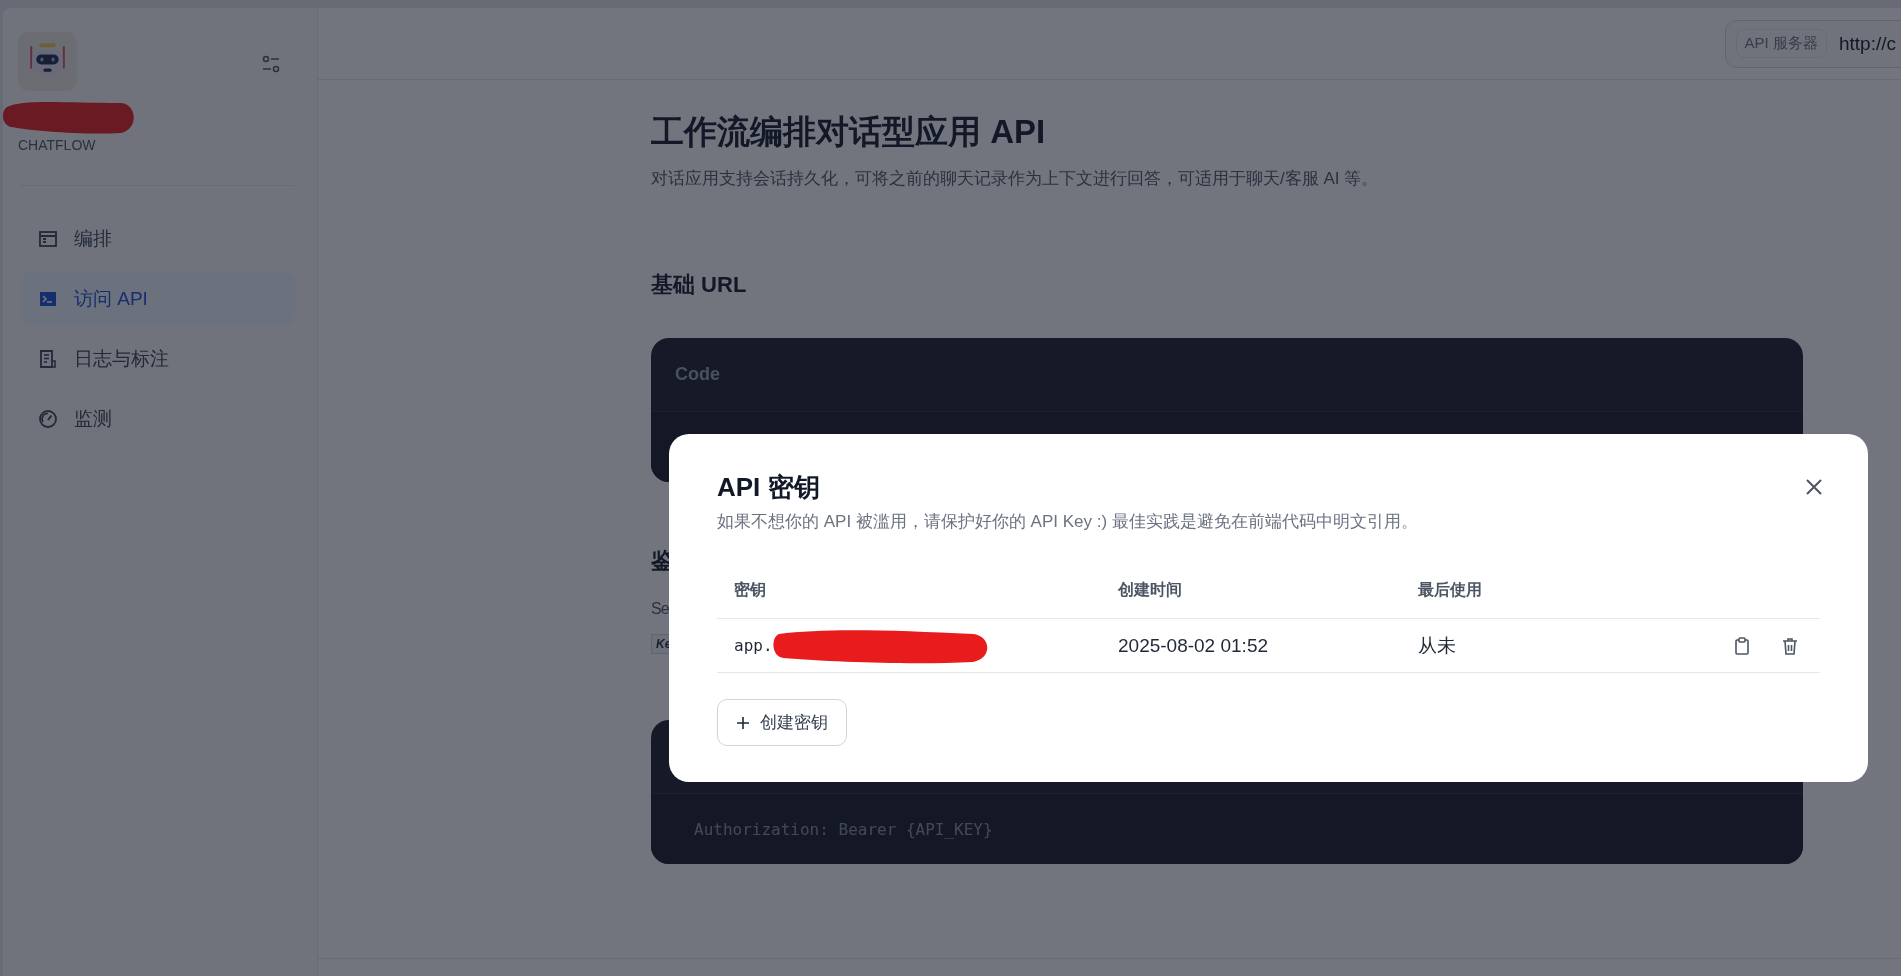 The width and height of the screenshot is (1901, 976). Describe the element at coordinates (1015, 179) in the screenshot. I see `page-description: 对话应用支持会话持久化，可将之前的聊天记录作为上下文进行回答，可适用于聊天/客服 AI 等。` at that location.